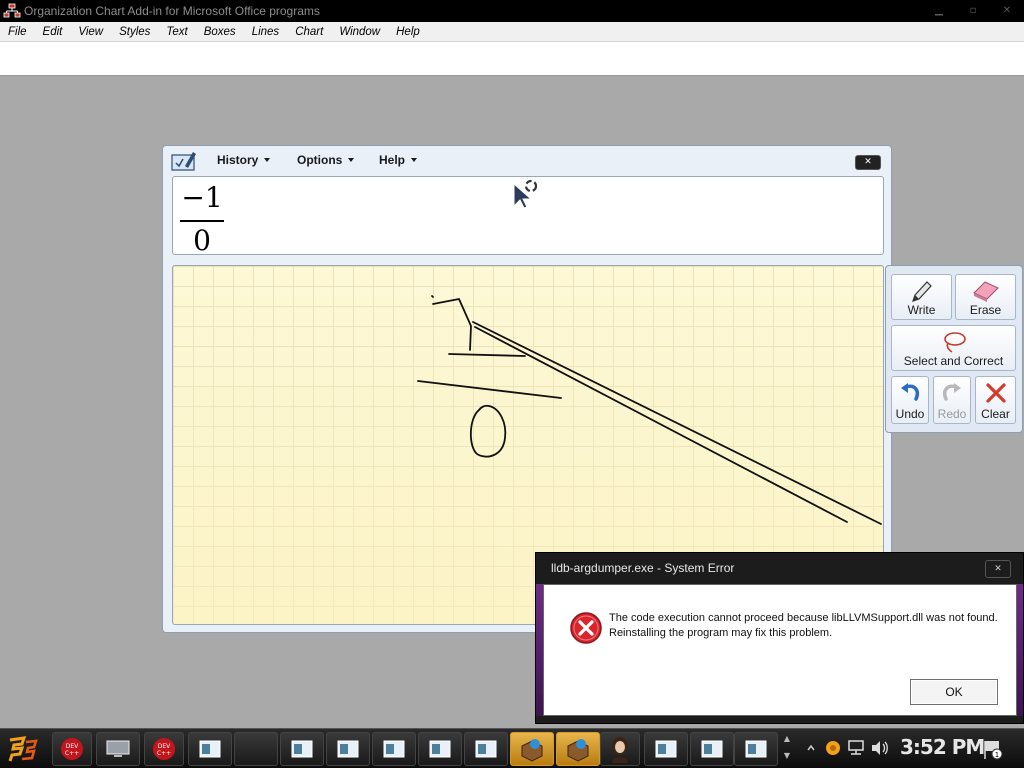 This screenshot has width=1024, height=768. What do you see at coordinates (408, 32) in the screenshot?
I see `menu-help: Help` at bounding box center [408, 32].